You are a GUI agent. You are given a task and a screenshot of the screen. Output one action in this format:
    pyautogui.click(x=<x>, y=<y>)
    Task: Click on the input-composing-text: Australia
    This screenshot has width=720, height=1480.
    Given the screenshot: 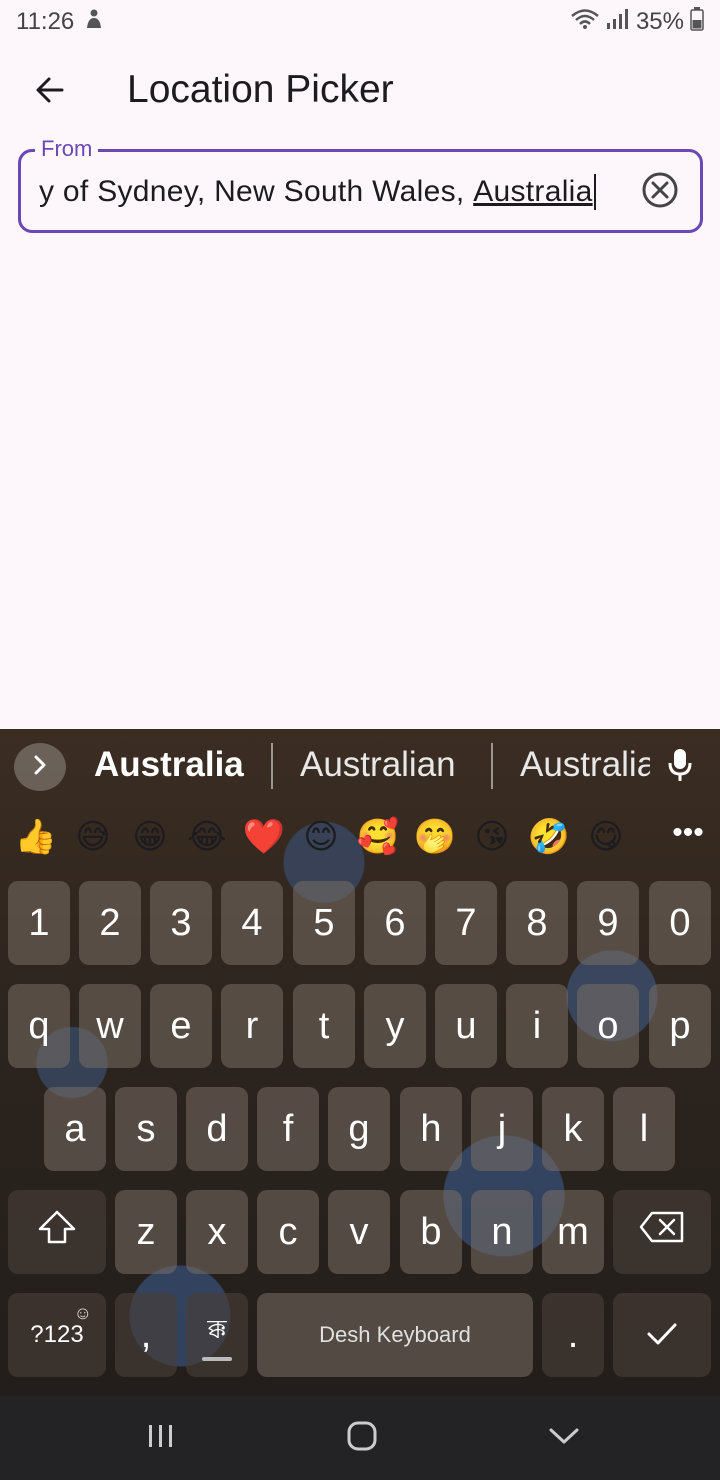 What is the action you would take?
    pyautogui.click(x=533, y=191)
    